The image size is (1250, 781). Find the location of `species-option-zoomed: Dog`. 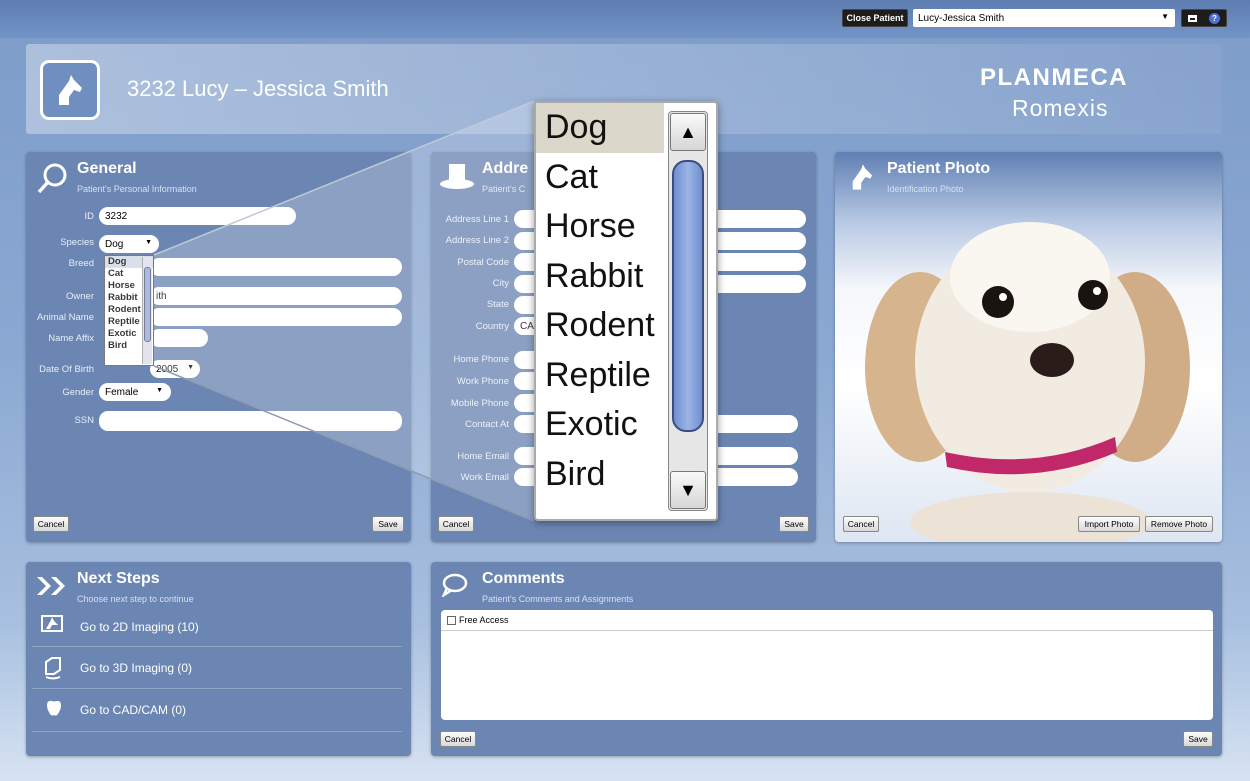

species-option-zoomed: Dog is located at coordinates (600, 128).